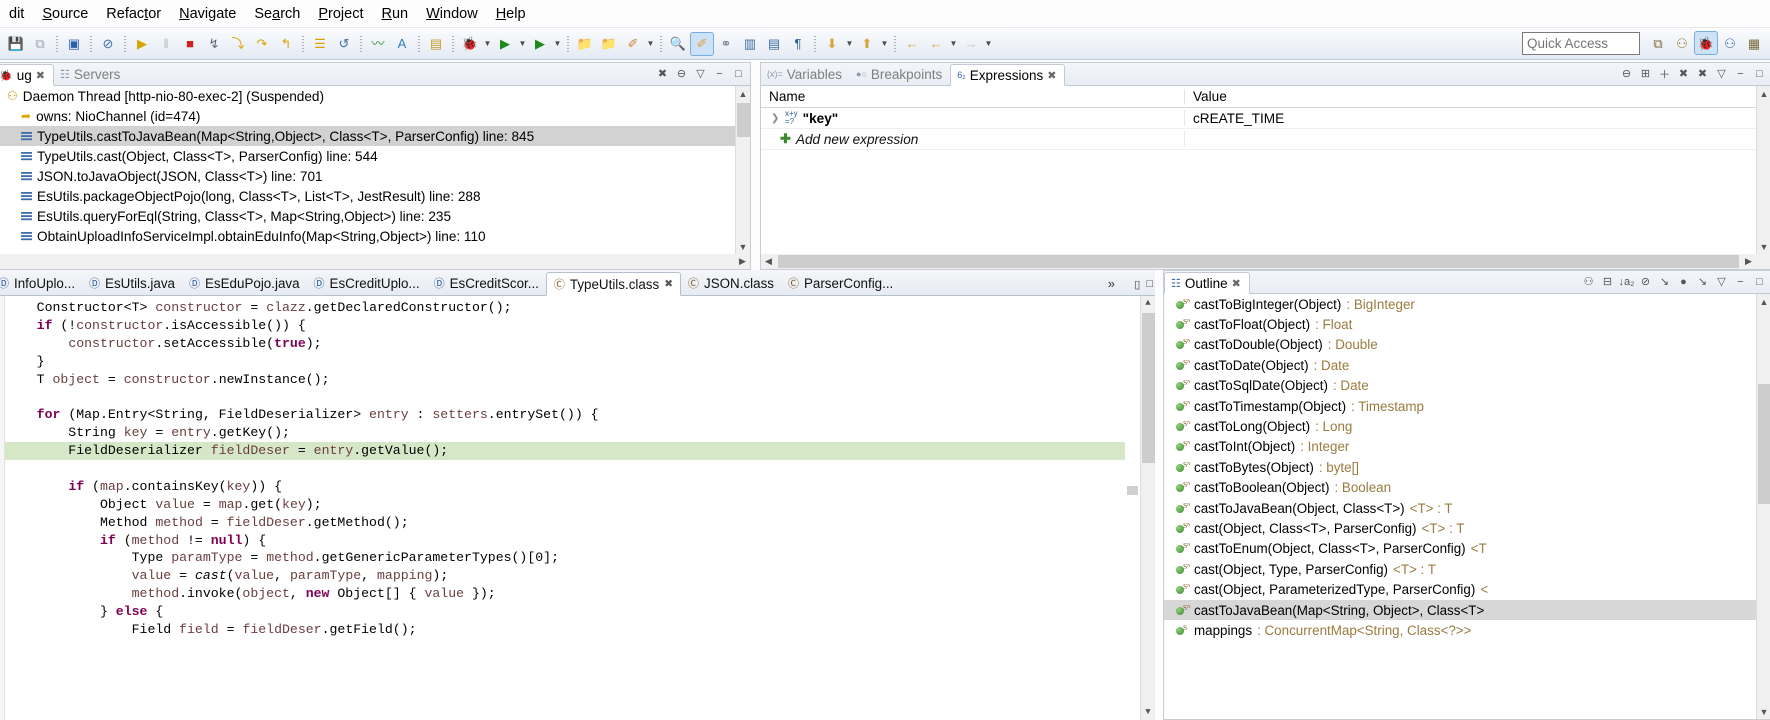 The height and width of the screenshot is (720, 1770). Describe the element at coordinates (340, 14) in the screenshot. I see `menu-item-project: Project` at that location.